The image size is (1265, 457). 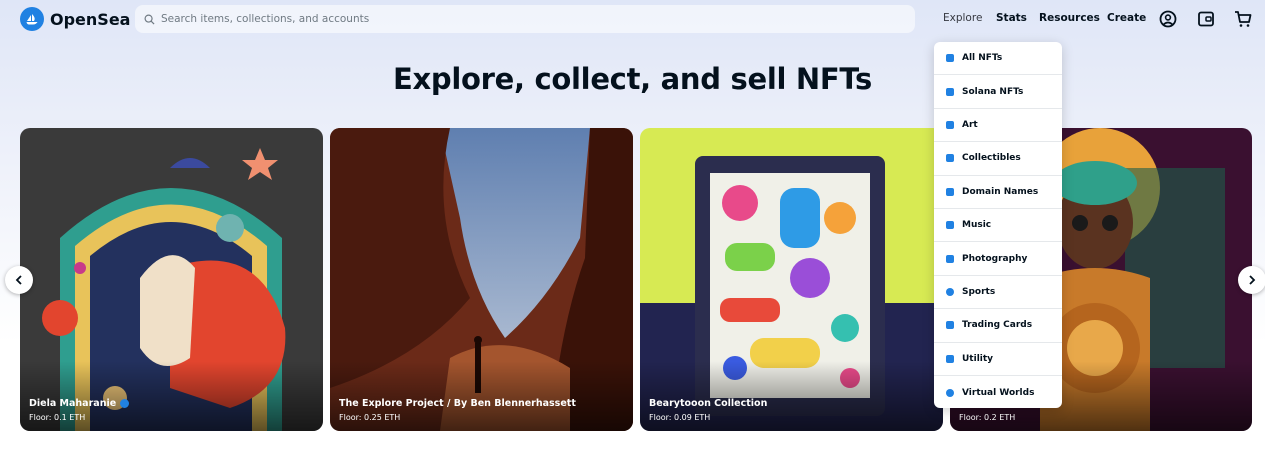 I want to click on collection-name-text: Bearytooon Collection, so click(x=708, y=403).